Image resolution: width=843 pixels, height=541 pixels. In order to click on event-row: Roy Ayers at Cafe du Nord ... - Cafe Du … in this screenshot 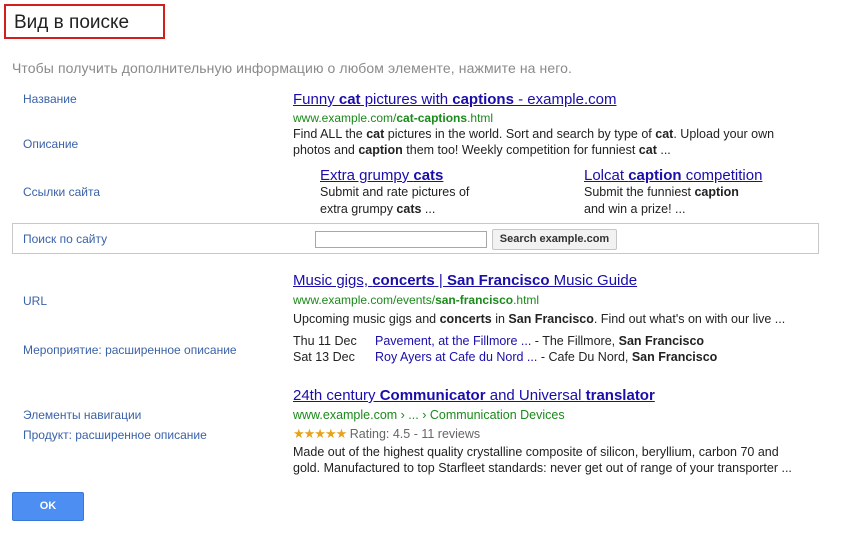, I will do `click(546, 357)`.